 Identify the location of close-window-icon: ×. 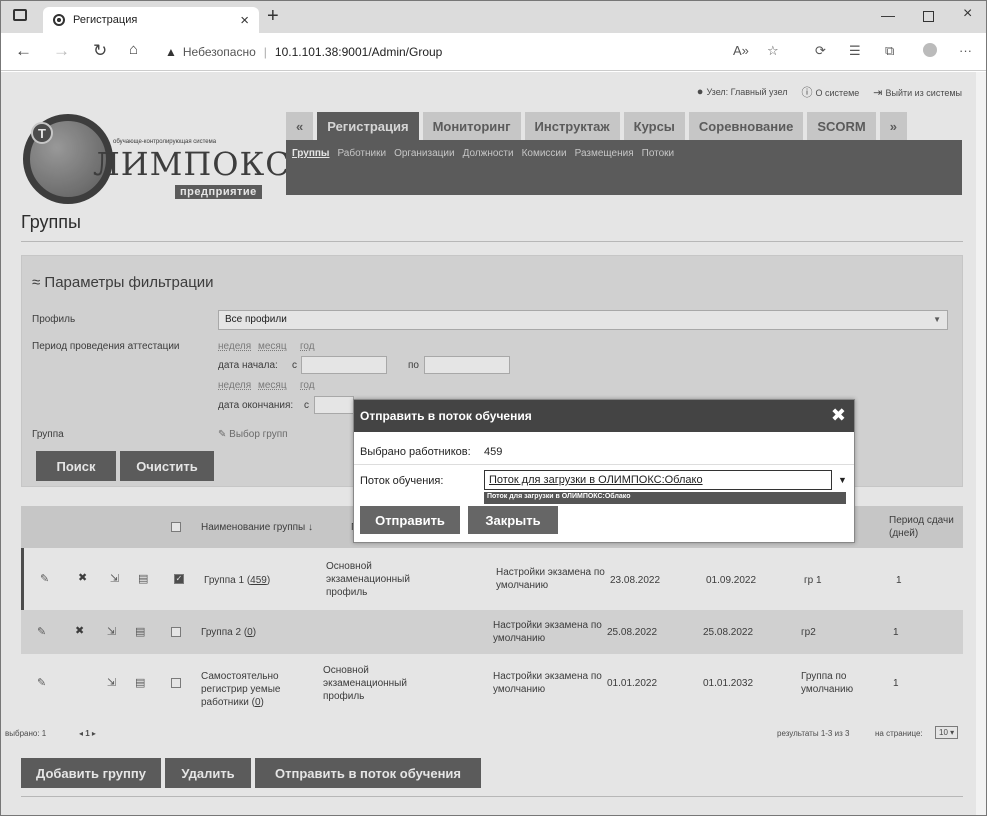
(967, 14).